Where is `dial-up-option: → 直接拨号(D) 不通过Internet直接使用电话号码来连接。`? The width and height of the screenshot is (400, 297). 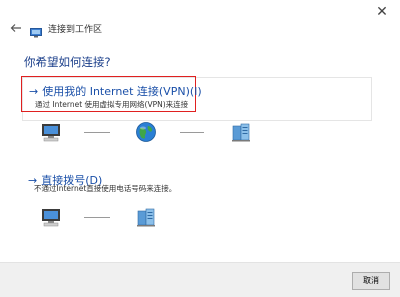 dial-up-option: → 直接拨号(D) 不通过Internet直接使用电话号码来连接。 is located at coordinates (196, 181).